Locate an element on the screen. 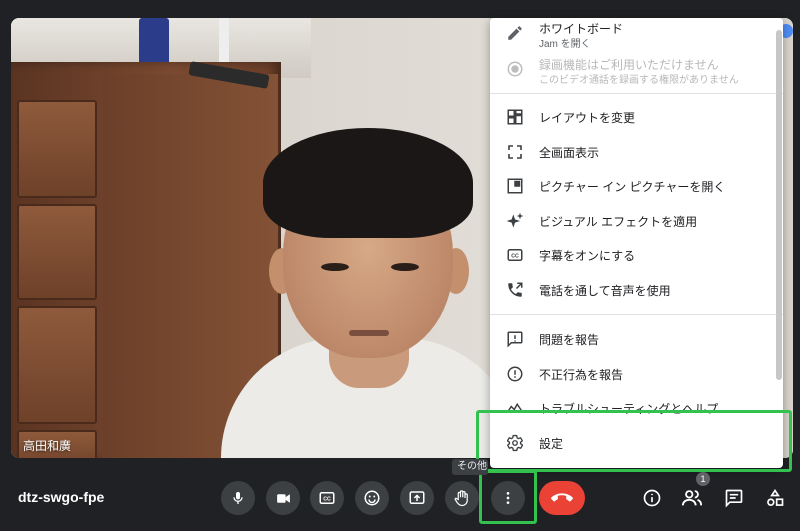 The width and height of the screenshot is (800, 531). chat-icon is located at coordinates (734, 498).